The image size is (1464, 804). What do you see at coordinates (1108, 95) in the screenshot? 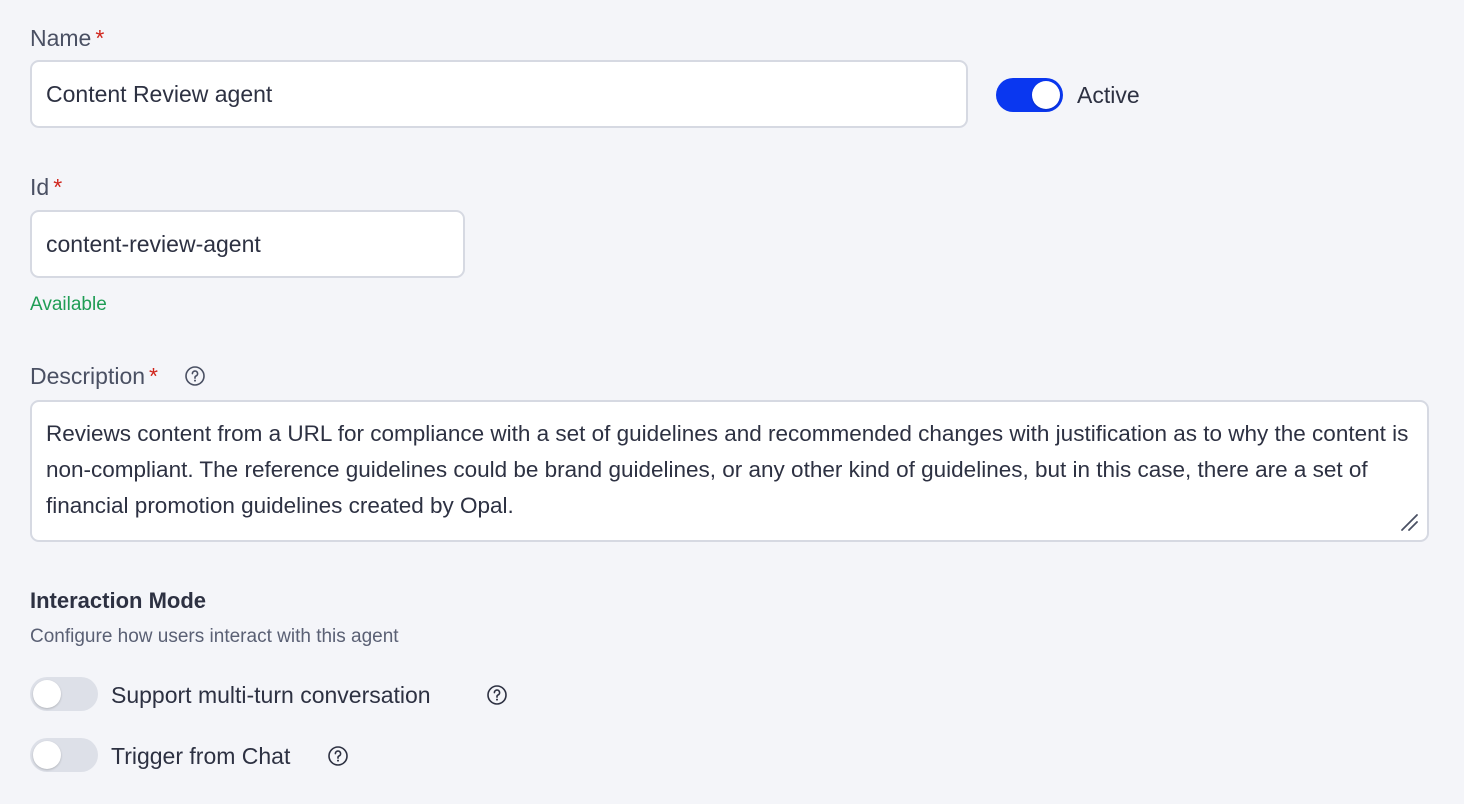
I see `active-toggle-label: Active` at bounding box center [1108, 95].